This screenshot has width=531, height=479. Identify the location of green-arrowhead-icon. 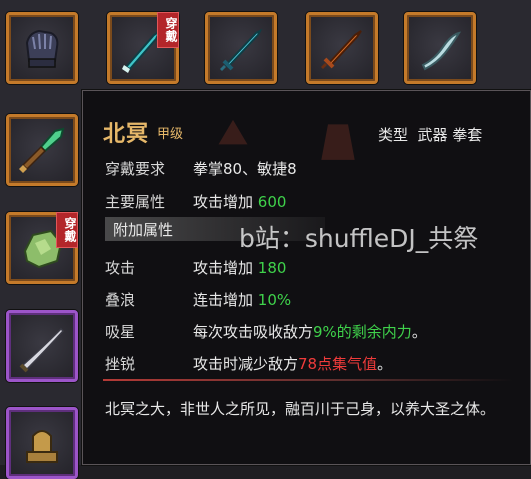
(42, 150).